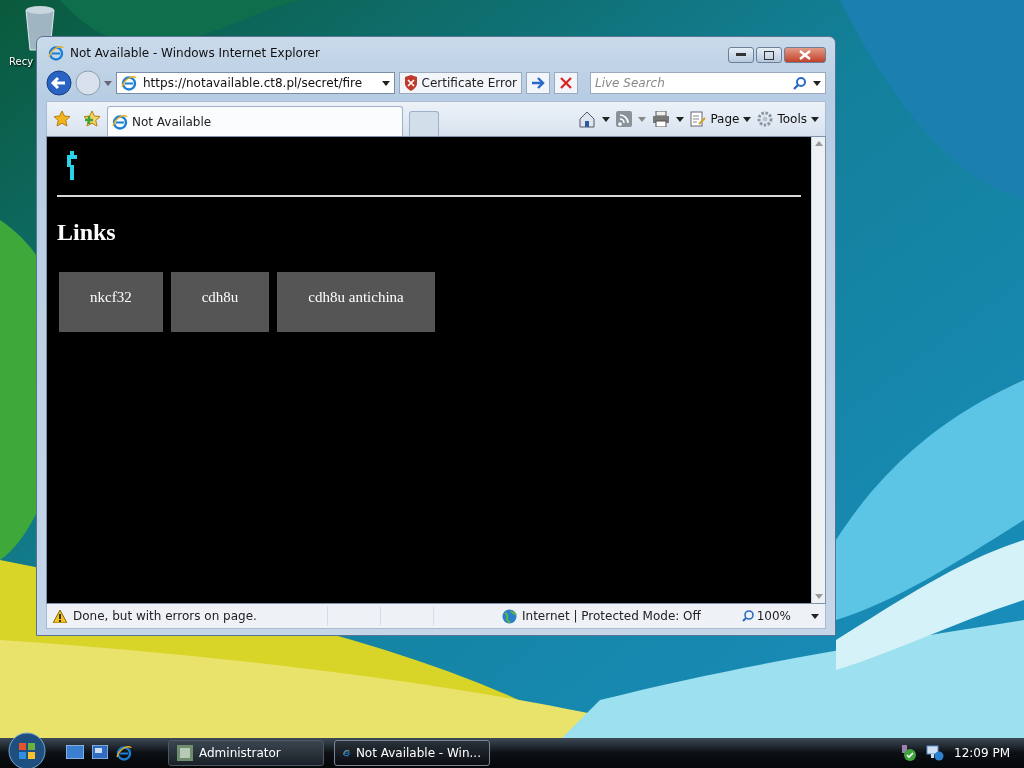 This screenshot has width=1024, height=768. I want to click on maximize-button, so click(769, 55).